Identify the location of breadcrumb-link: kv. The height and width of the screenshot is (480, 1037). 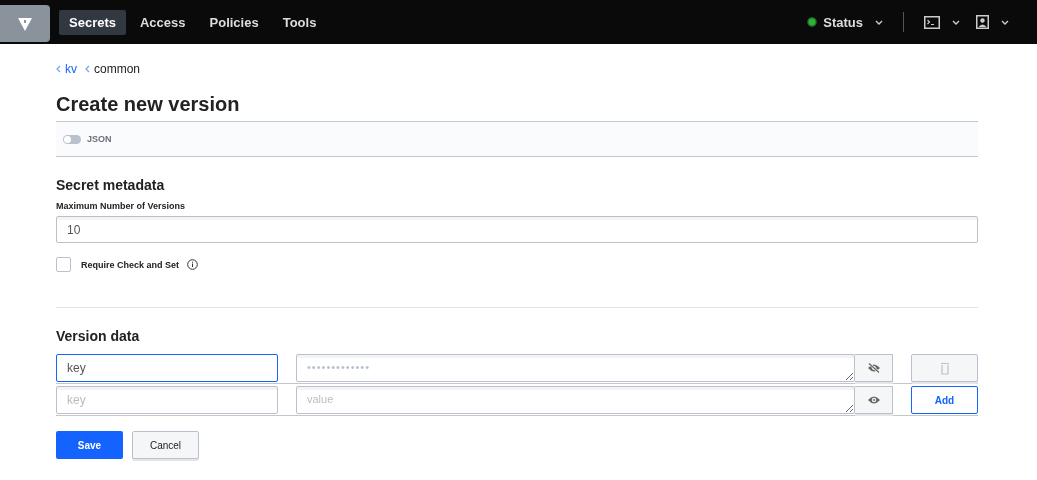
(71, 69).